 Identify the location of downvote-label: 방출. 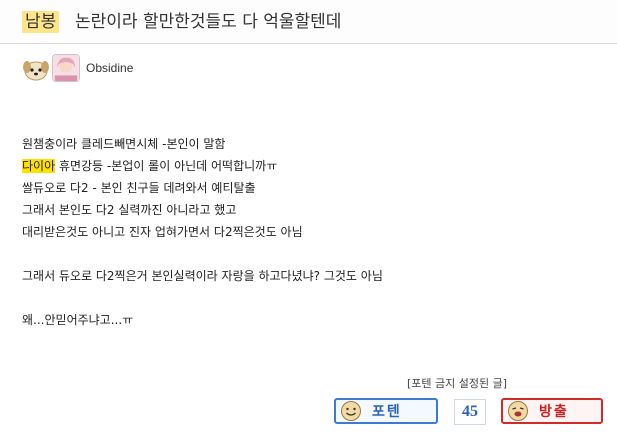
(554, 412).